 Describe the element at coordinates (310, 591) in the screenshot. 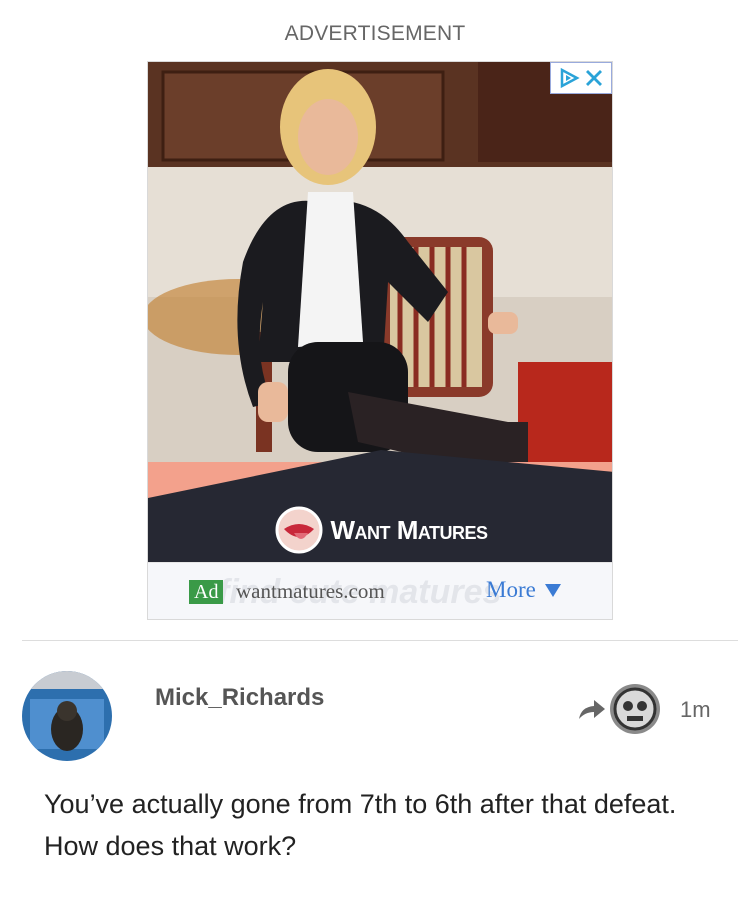

I see `ad-domain: wantmatures.com` at that location.